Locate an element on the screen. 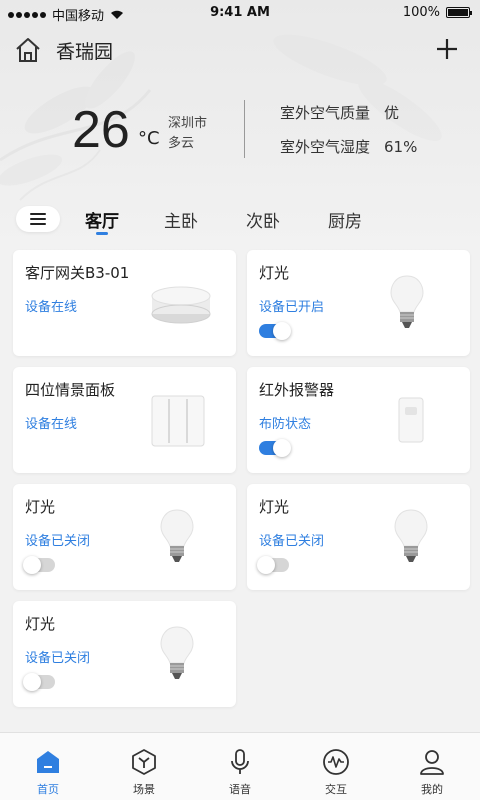 This screenshot has width=480, height=800. device-title: 四位情景面板 is located at coordinates (70, 390).